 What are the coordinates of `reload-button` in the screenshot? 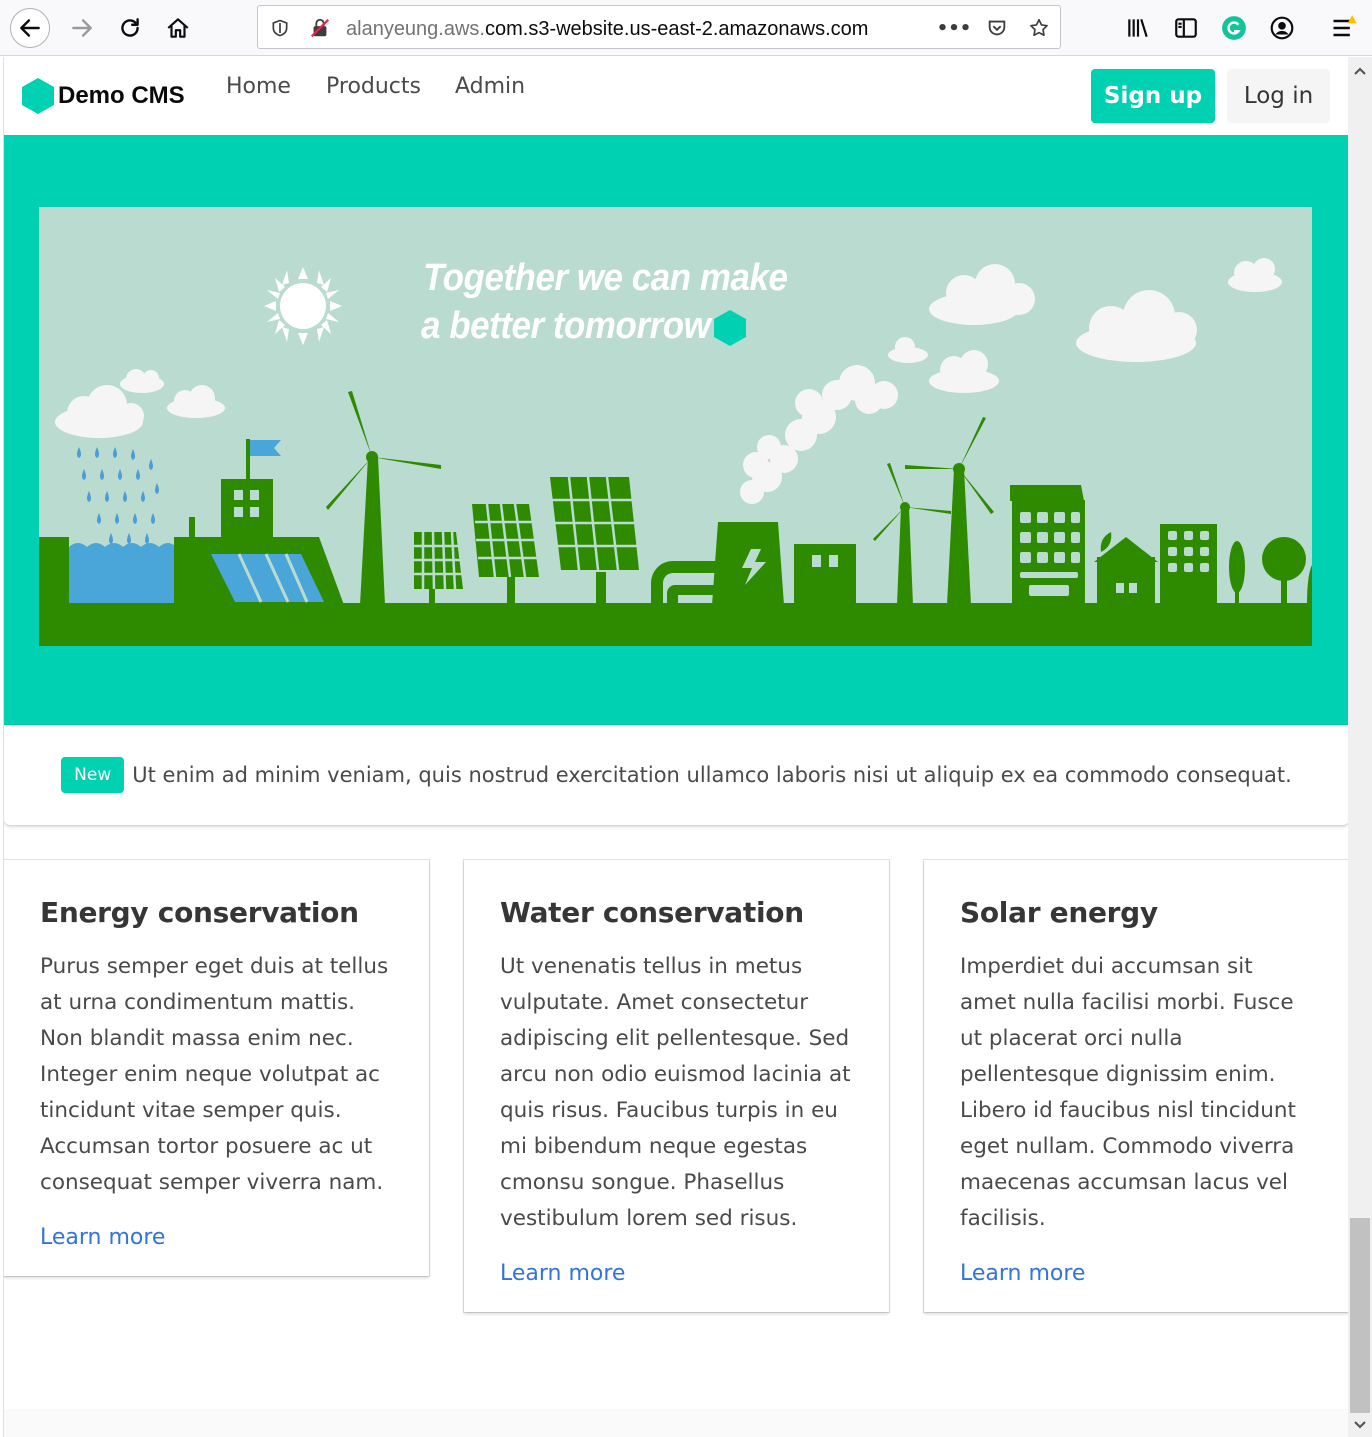 It's located at (130, 28).